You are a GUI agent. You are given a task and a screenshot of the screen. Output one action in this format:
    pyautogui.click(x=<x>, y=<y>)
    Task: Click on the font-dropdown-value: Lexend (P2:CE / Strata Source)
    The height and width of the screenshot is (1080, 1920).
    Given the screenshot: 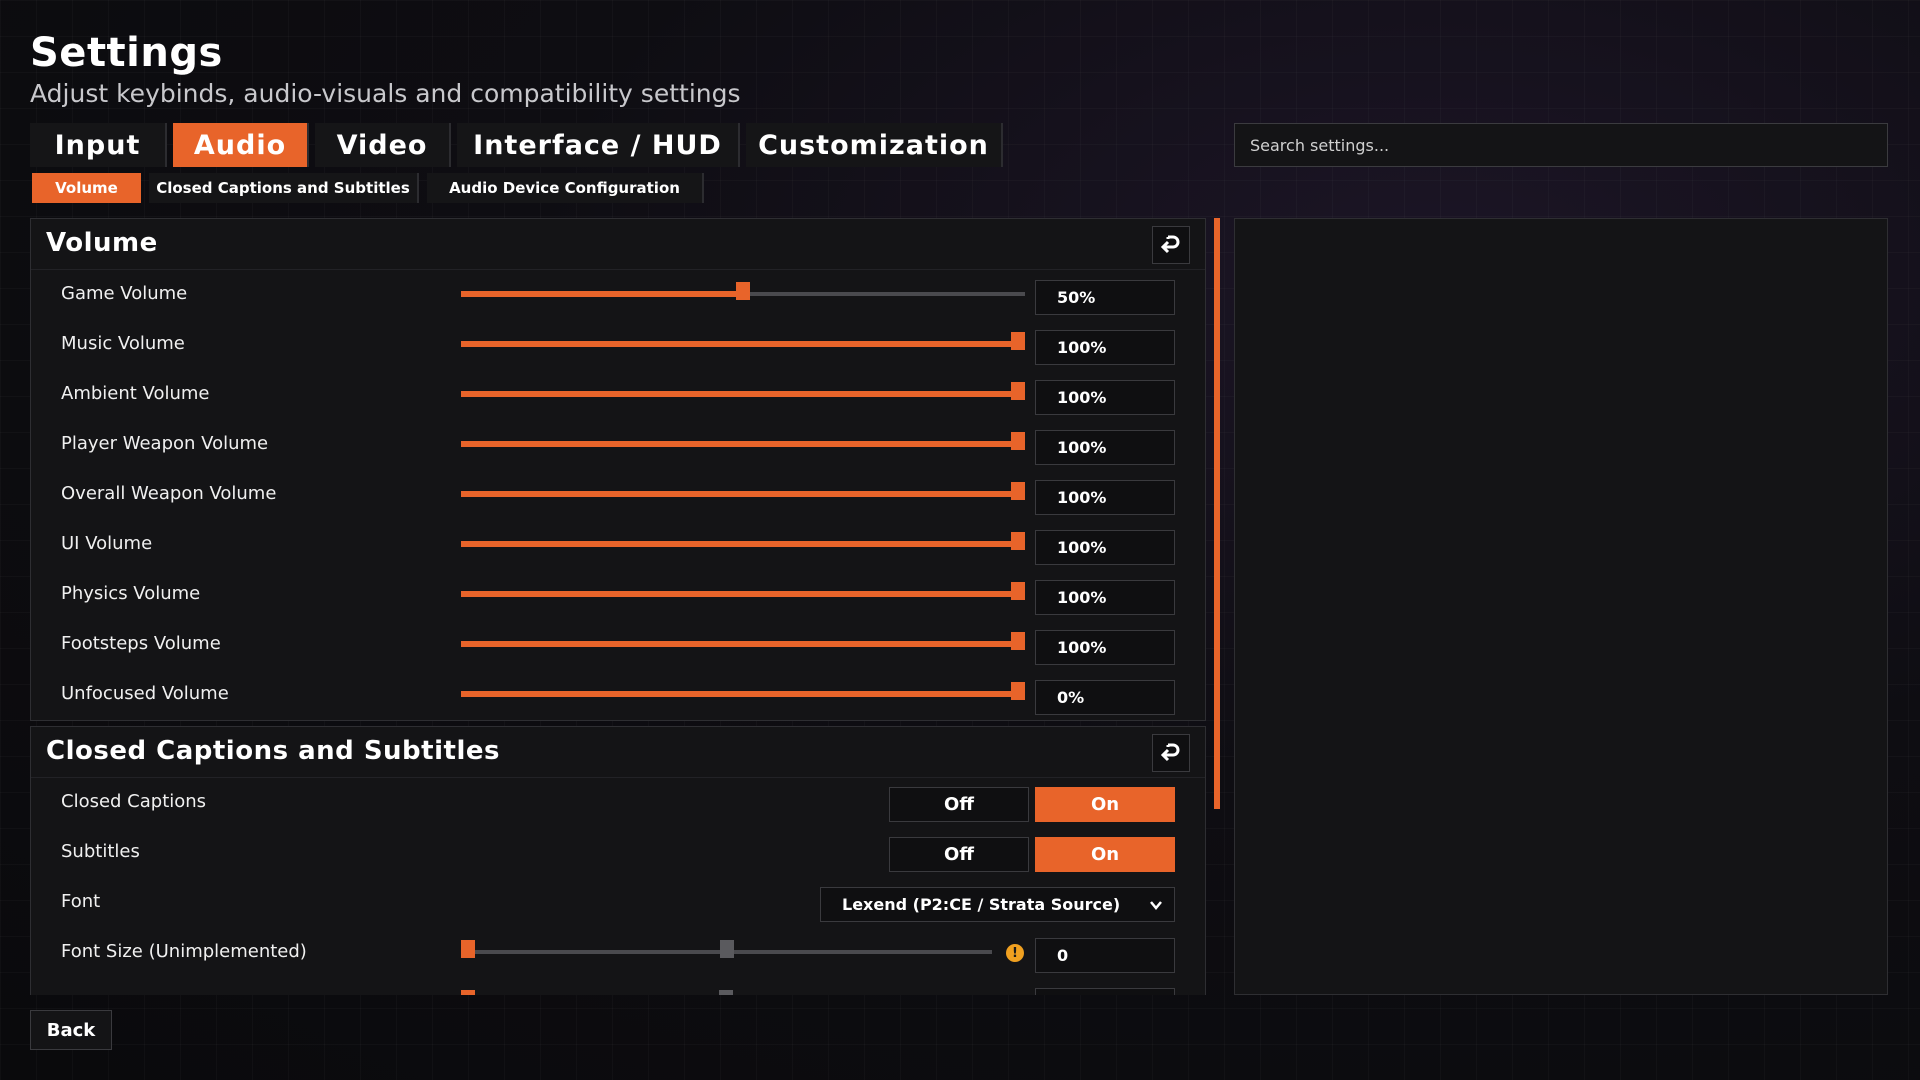 What is the action you would take?
    pyautogui.click(x=981, y=904)
    